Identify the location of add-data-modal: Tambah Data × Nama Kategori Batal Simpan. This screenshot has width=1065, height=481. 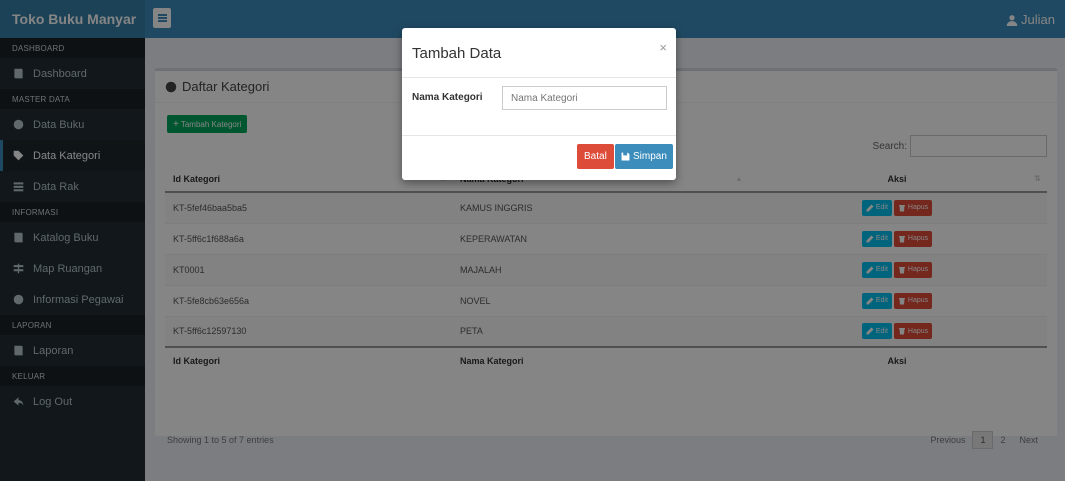
(539, 104).